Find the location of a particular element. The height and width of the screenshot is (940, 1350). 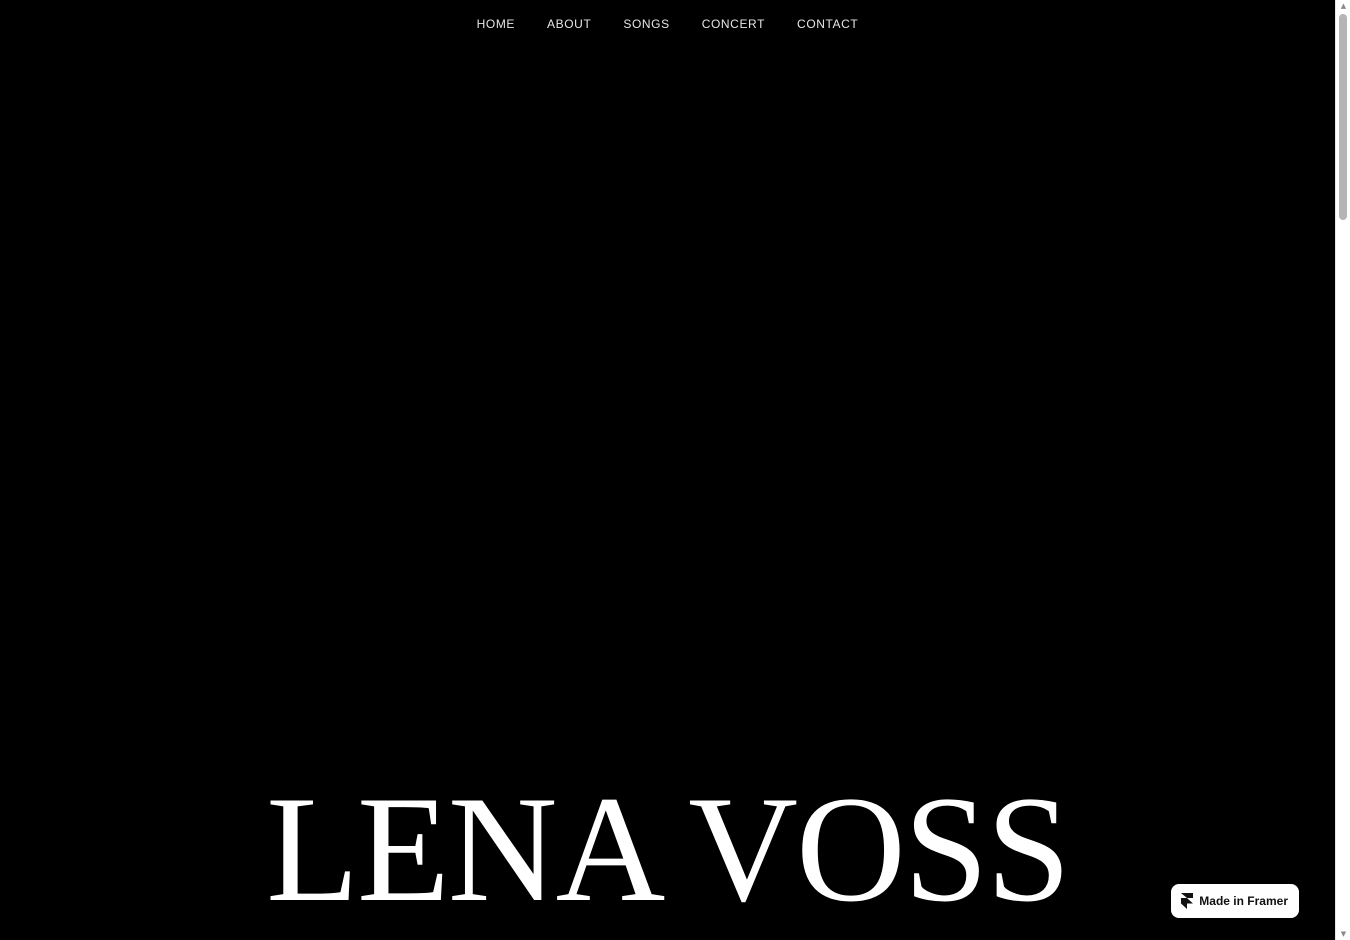

scroll-down-icon: ▼ is located at coordinates (1343, 934).